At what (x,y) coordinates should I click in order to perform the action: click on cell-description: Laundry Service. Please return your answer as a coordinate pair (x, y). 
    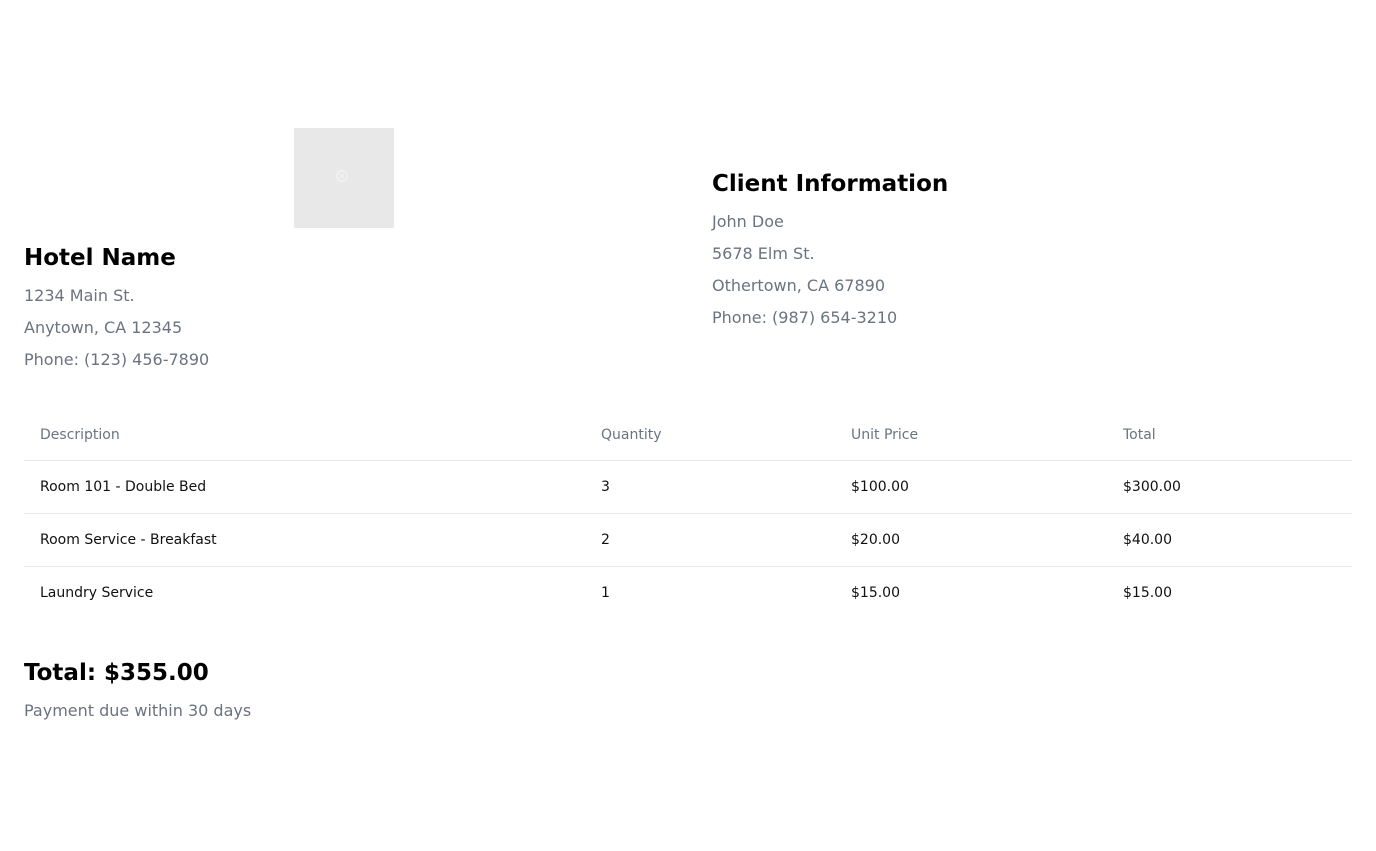
    Looking at the image, I should click on (97, 593).